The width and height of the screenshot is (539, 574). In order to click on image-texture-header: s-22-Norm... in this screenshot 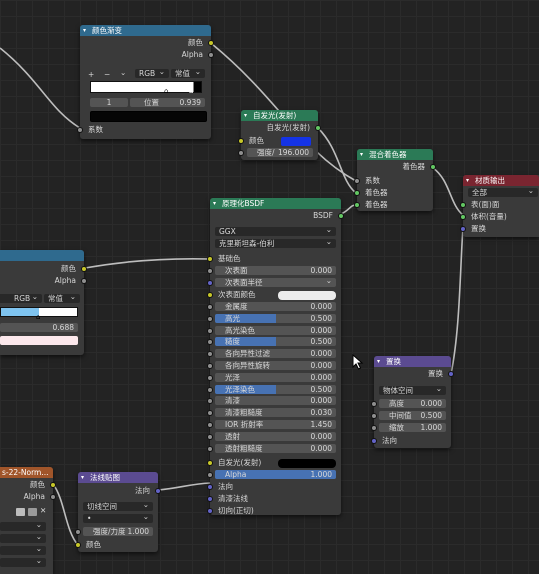, I will do `click(26, 472)`.